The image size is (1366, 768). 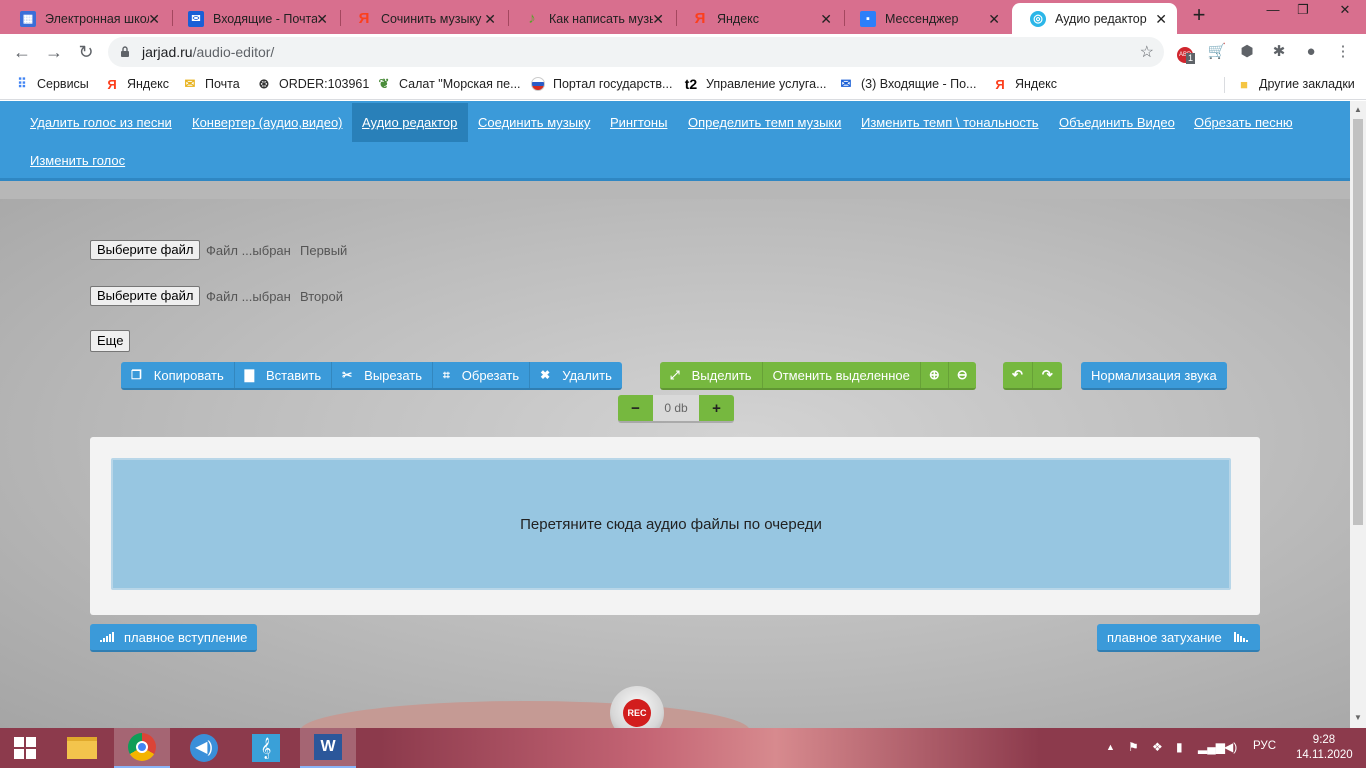 I want to click on more-files-button: Еще, so click(x=110, y=341).